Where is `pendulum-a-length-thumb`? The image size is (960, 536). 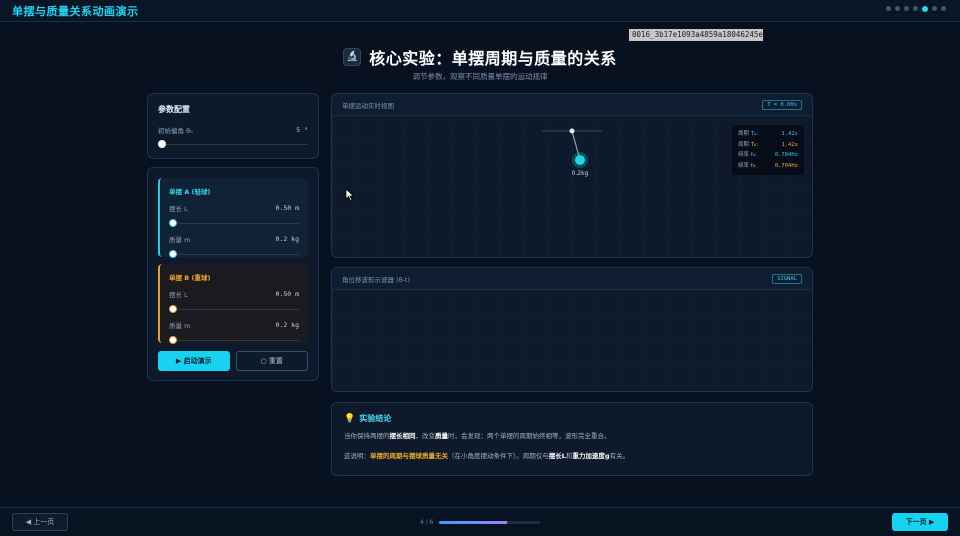 pendulum-a-length-thumb is located at coordinates (173, 223).